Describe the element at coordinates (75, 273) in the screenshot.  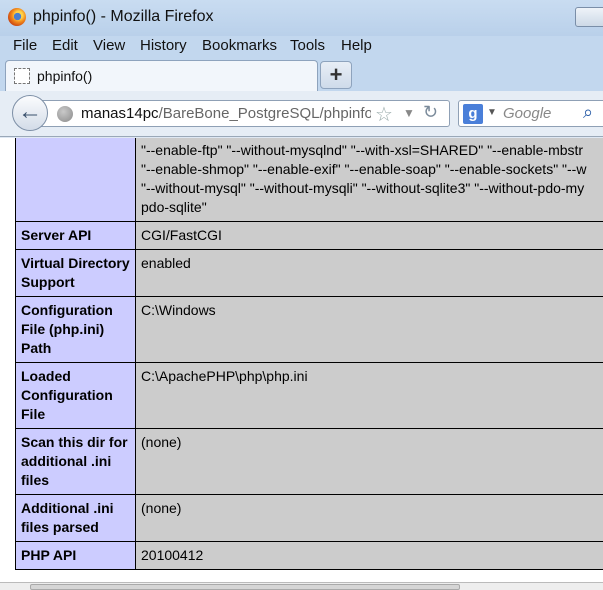
I see `row-key: Virtual Directory Support` at that location.